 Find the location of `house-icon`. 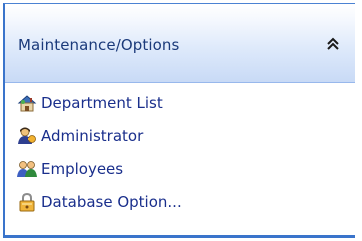

house-icon is located at coordinates (27, 103).